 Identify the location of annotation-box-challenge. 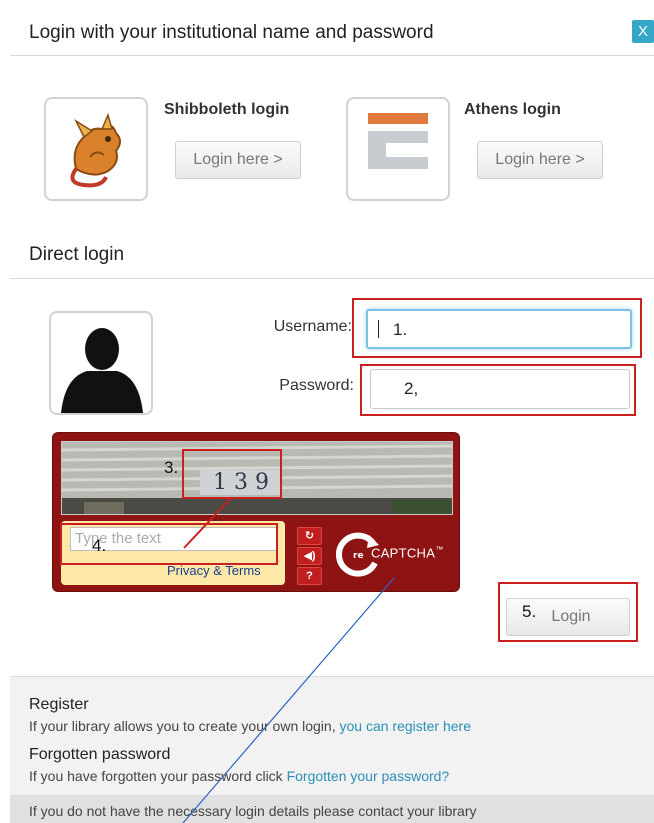
(232, 474).